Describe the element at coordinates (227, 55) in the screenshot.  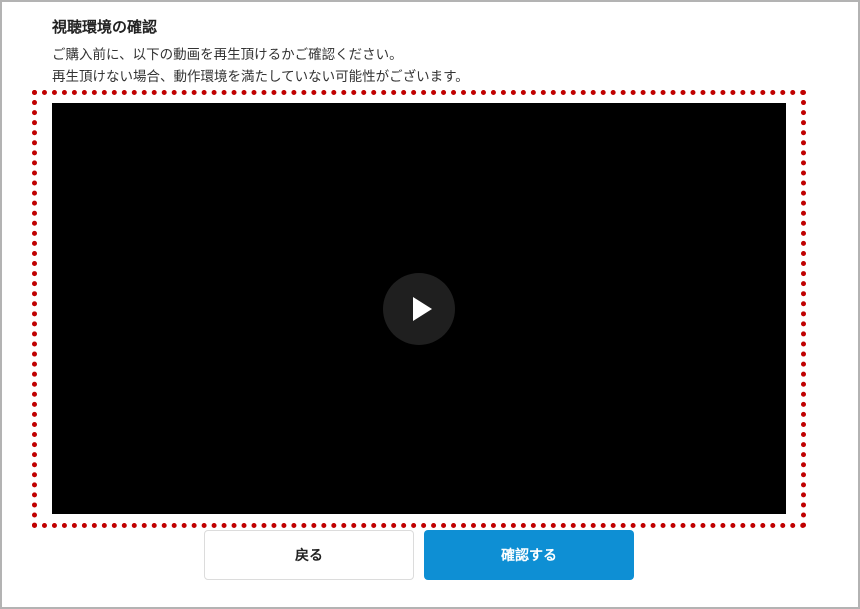
I see `description-line-1: ご購入前に、以下の動画を再生頂けるかご確認ください。` at that location.